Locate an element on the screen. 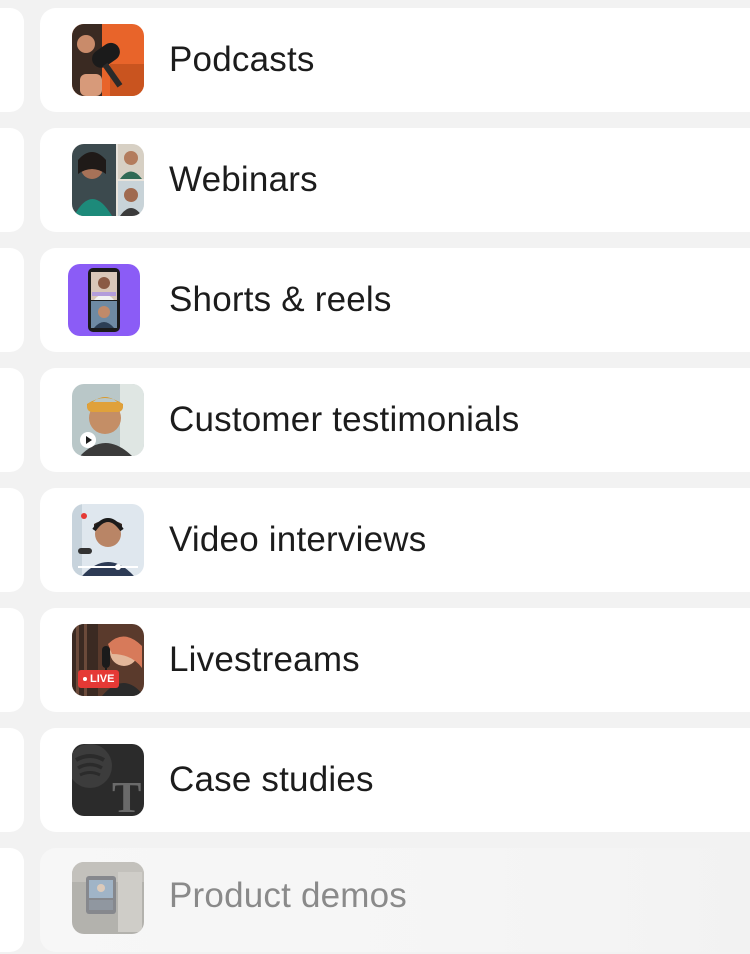 Image resolution: width=750 pixels, height=954 pixels. list-item-label: Customer testimonials is located at coordinates (344, 419).